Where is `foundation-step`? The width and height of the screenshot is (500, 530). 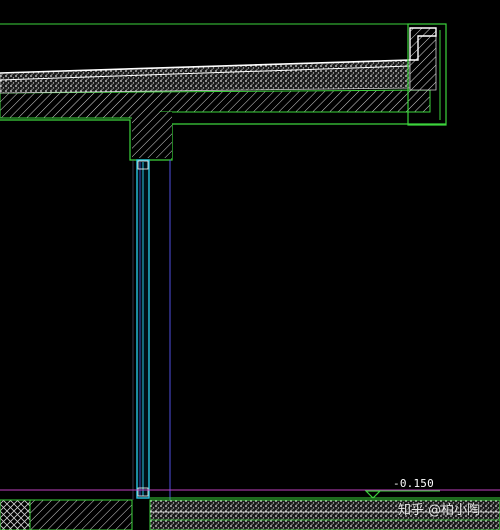 foundation-step is located at coordinates (81, 514).